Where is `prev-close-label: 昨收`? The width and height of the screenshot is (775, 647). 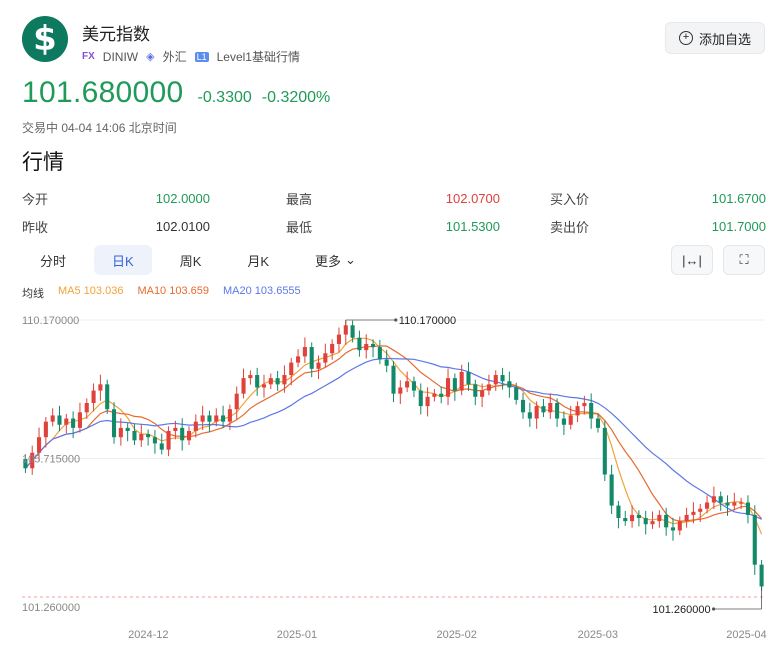
prev-close-label: 昨收 is located at coordinates (35, 227).